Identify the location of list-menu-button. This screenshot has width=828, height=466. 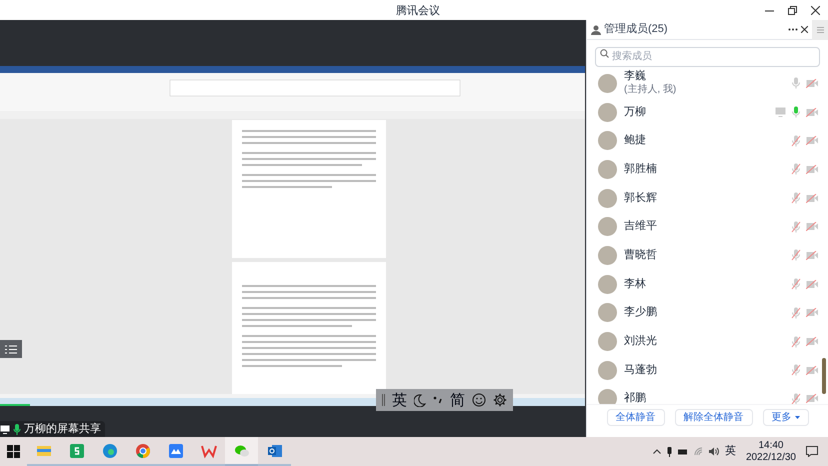
(11, 349).